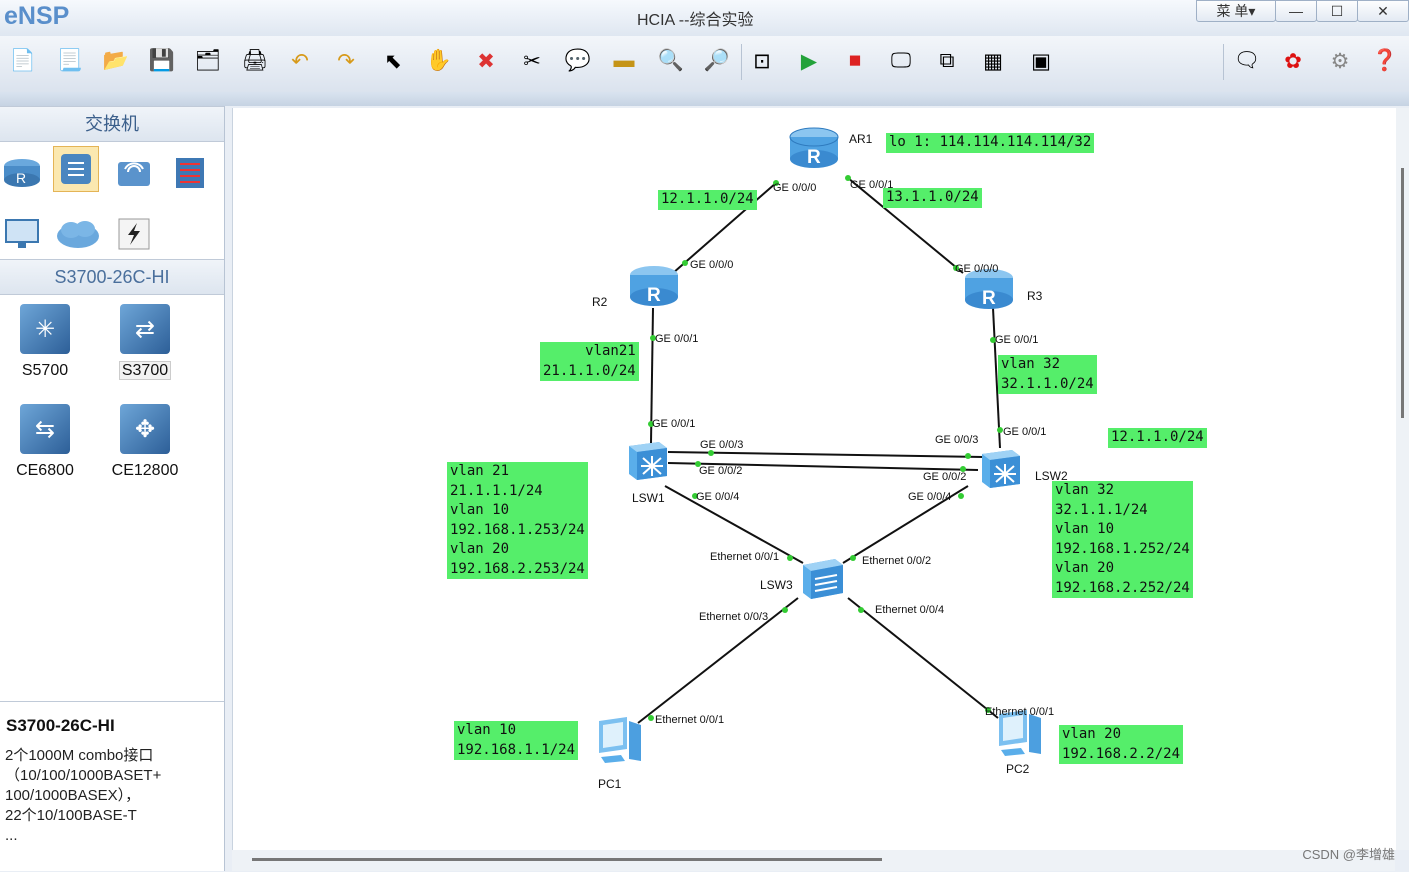  I want to click on huawei-icon: ✿, so click(1293, 61).